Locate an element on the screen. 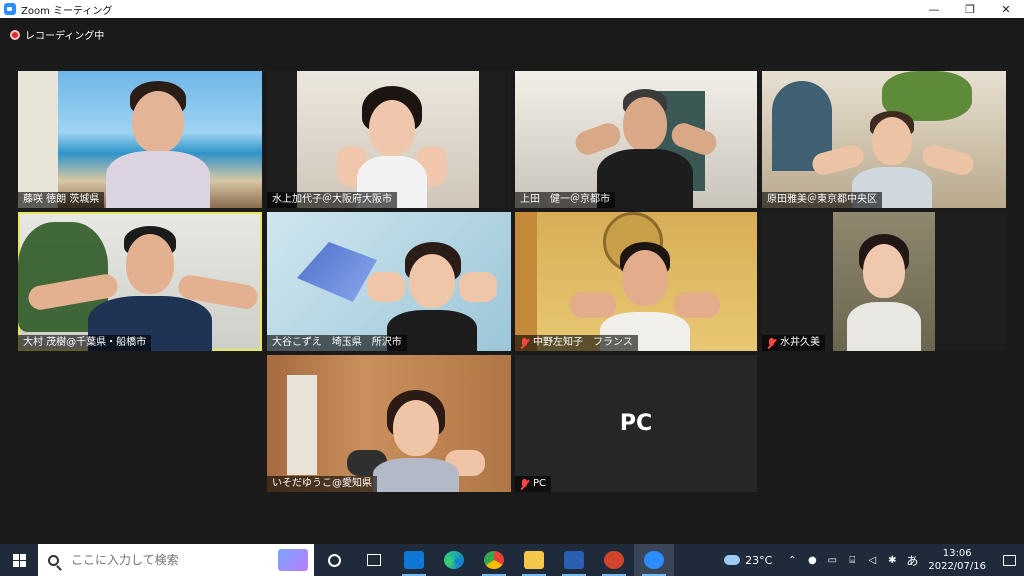  window-title: Zoom ミーティング is located at coordinates (67, 11).